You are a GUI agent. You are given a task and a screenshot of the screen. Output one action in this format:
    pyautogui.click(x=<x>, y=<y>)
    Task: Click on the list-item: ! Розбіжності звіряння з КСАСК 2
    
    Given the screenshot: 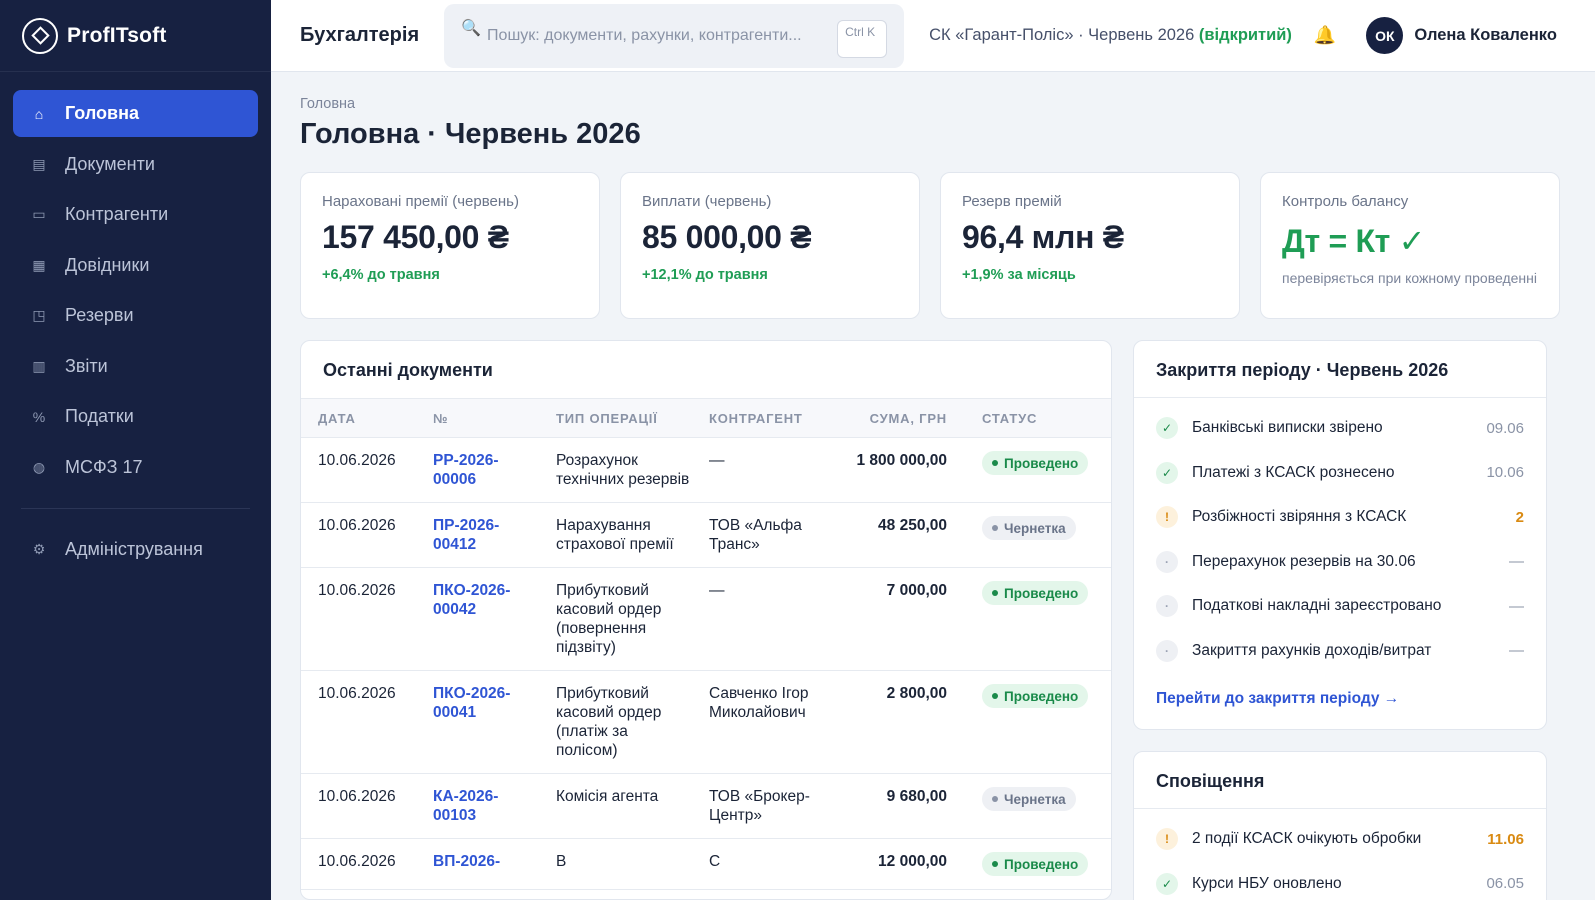 What is the action you would take?
    pyautogui.click(x=1340, y=517)
    